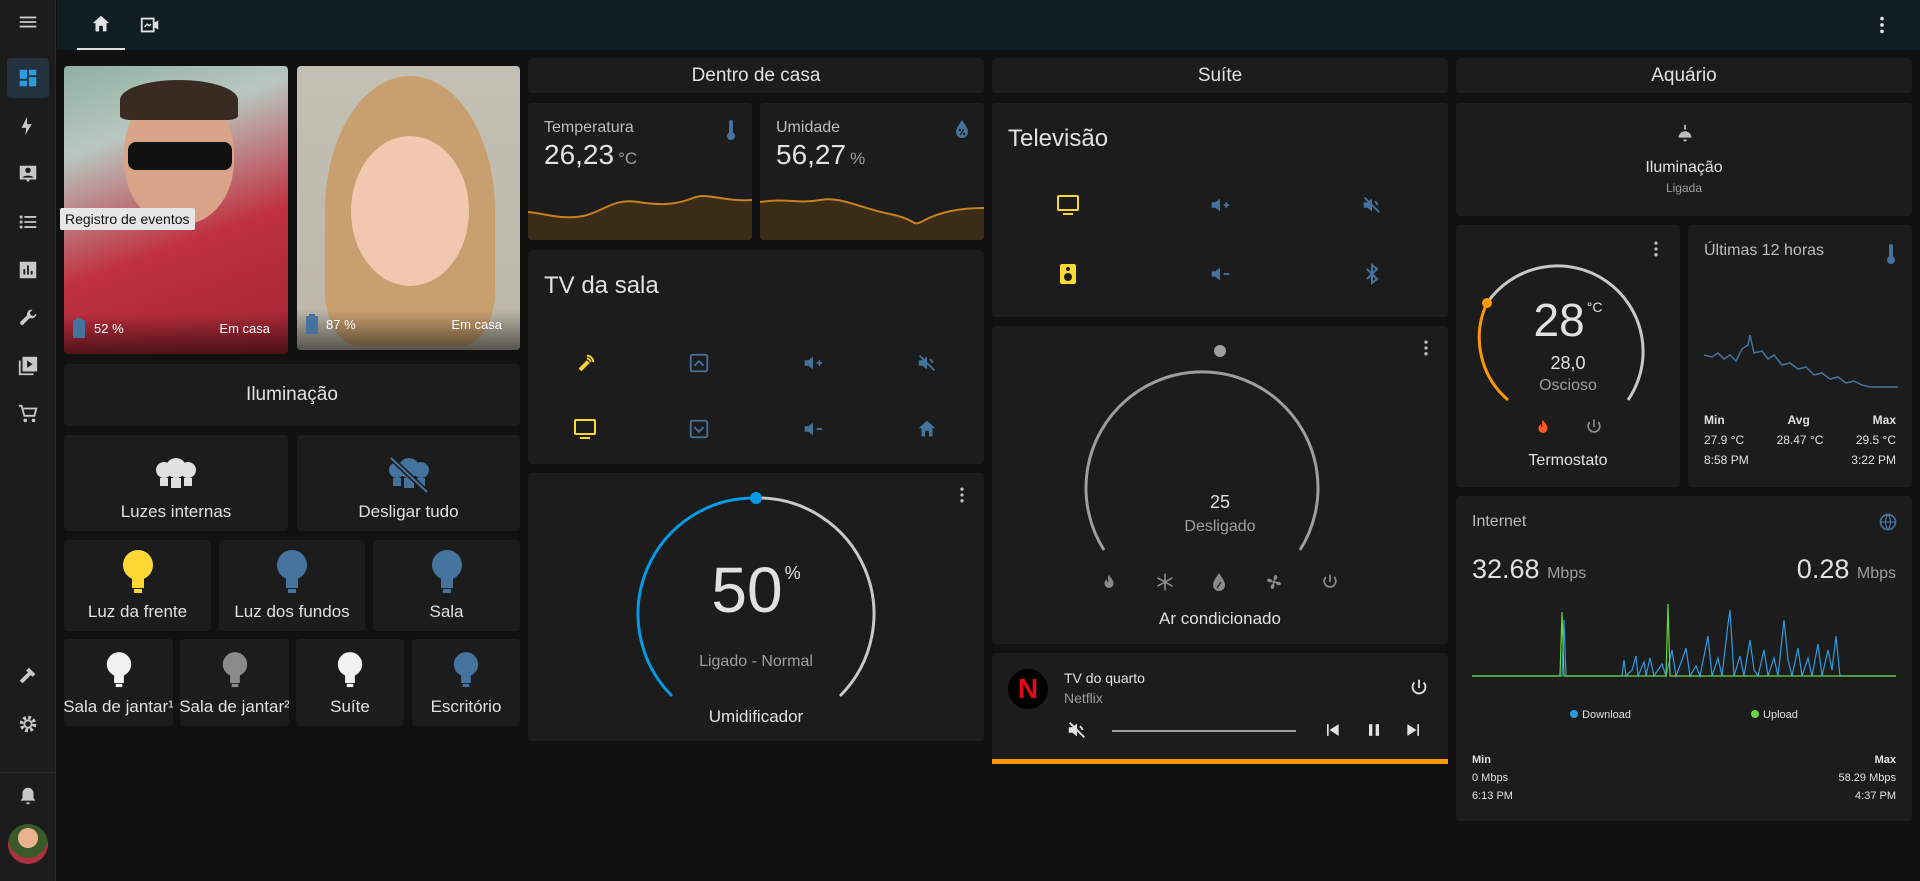  I want to click on chevron-up-box-icon, so click(699, 363).